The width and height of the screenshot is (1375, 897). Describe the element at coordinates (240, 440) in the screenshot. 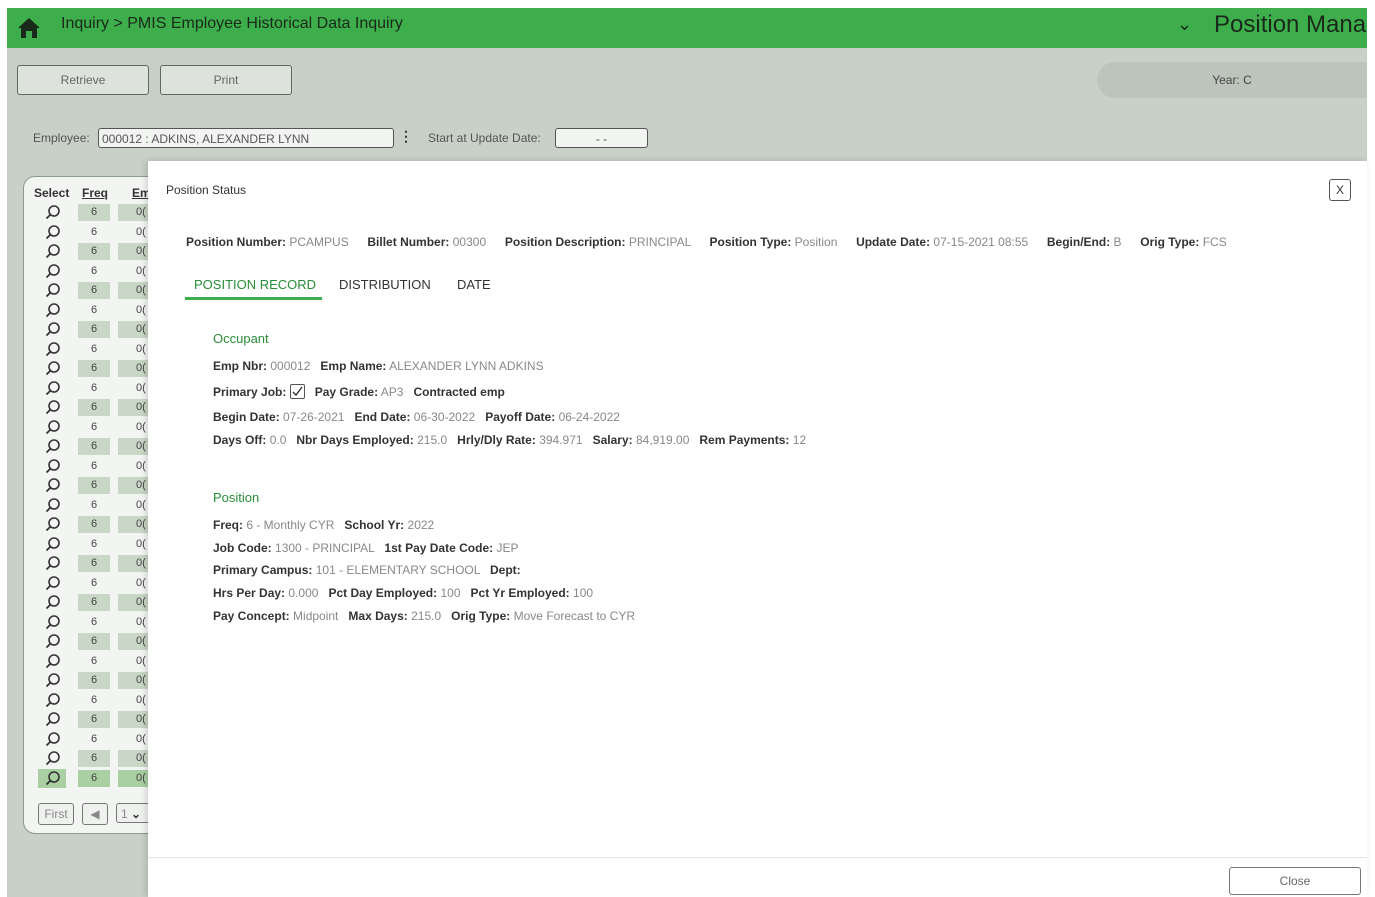

I see `days-off-label: Days Off:` at that location.